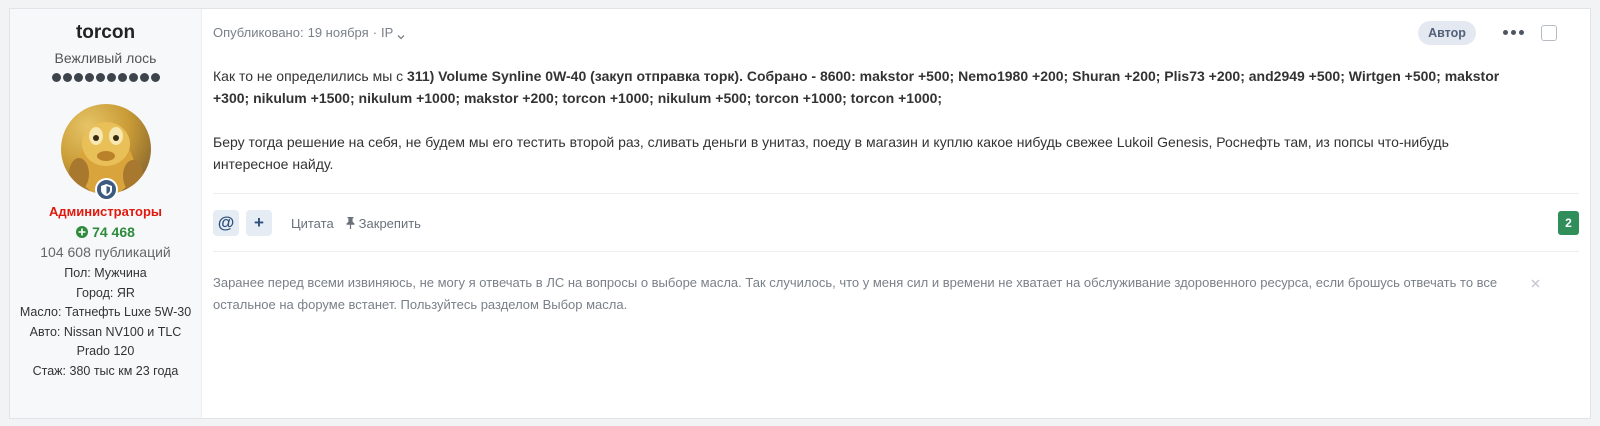  I want to click on author-name: torcon, so click(105, 33).